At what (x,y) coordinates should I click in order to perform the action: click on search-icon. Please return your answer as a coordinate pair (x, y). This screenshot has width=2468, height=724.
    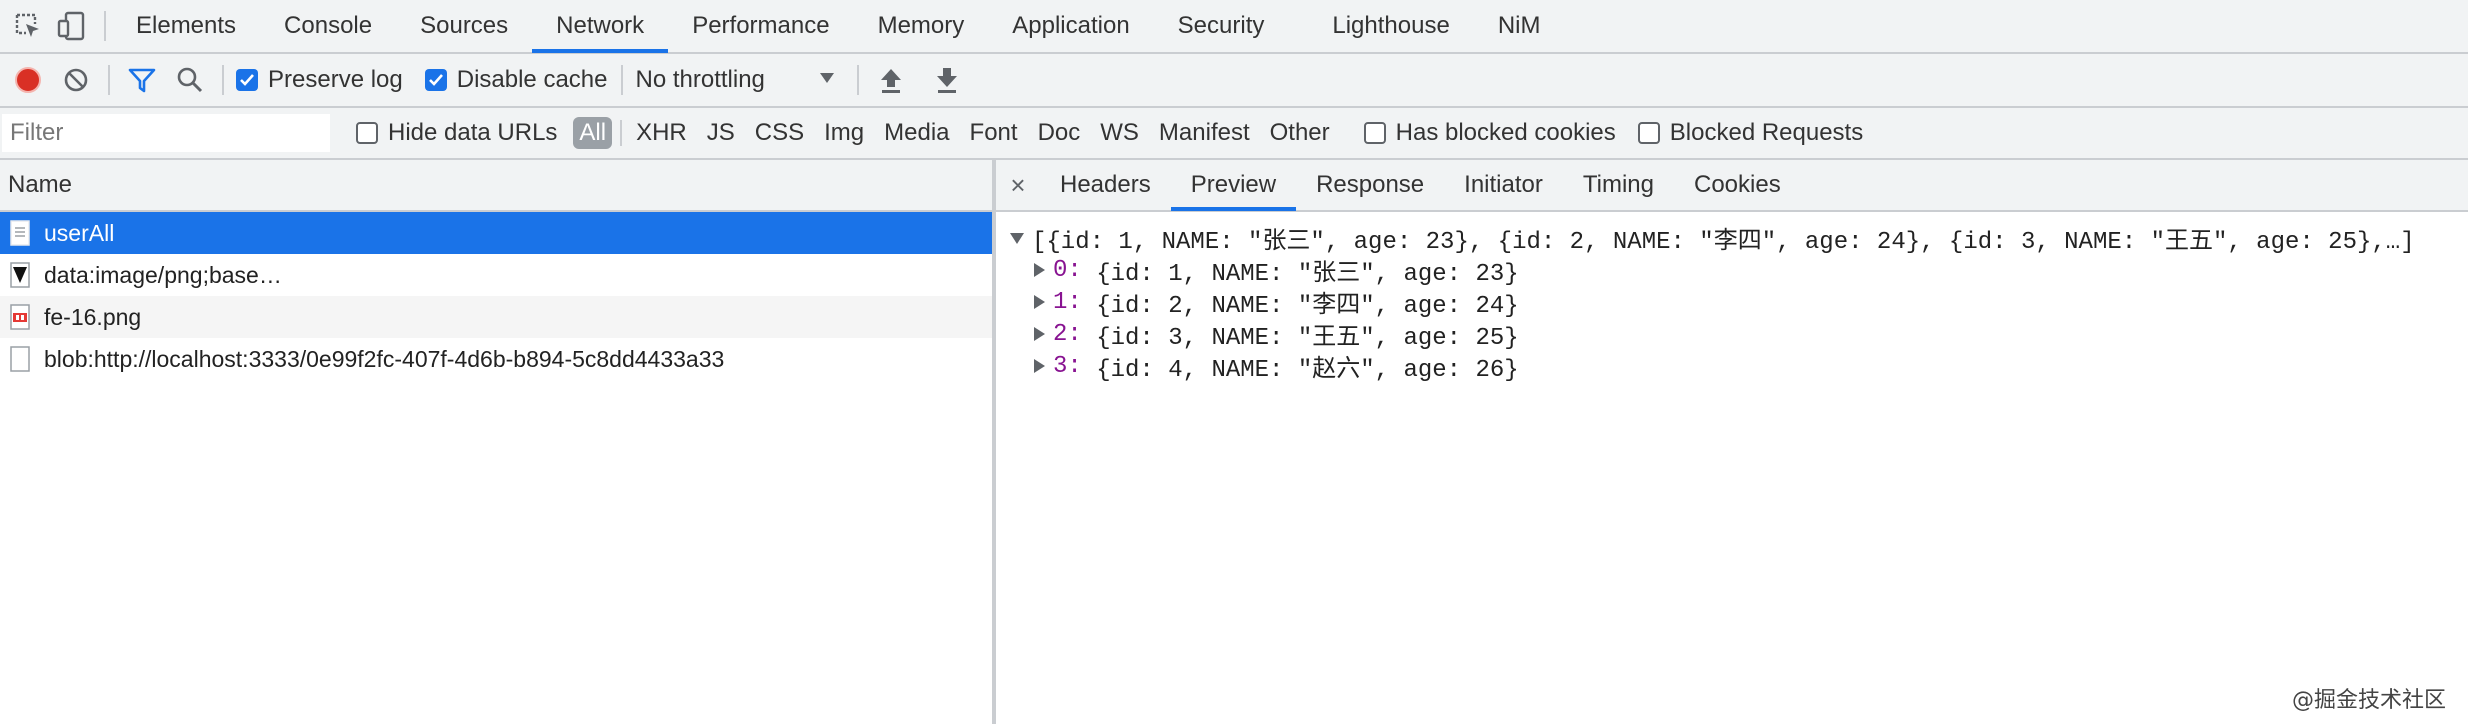
    Looking at the image, I should click on (190, 80).